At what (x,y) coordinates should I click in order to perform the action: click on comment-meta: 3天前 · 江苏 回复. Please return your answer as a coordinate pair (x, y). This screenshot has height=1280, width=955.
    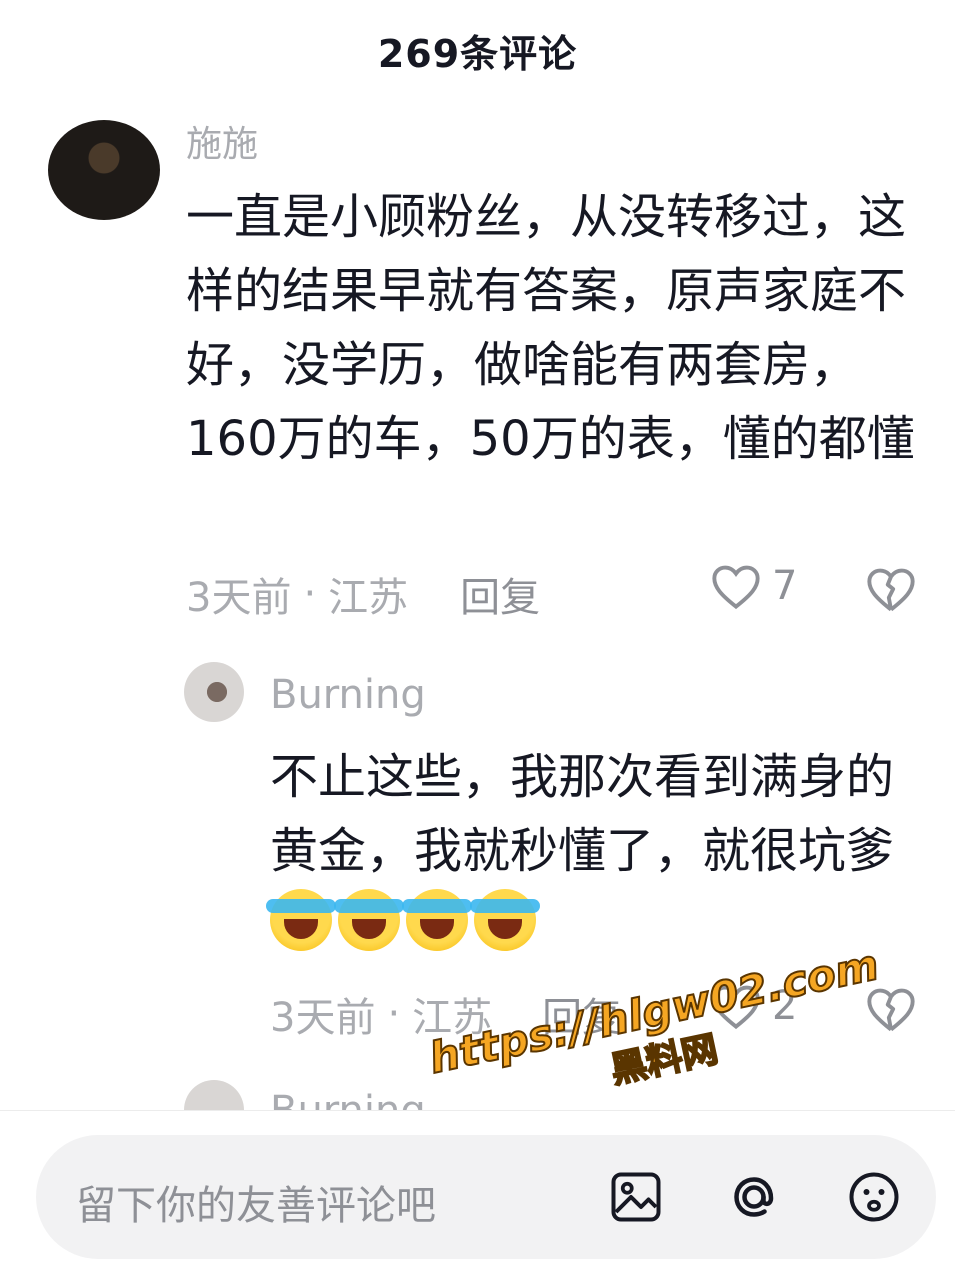
    Looking at the image, I should click on (363, 594).